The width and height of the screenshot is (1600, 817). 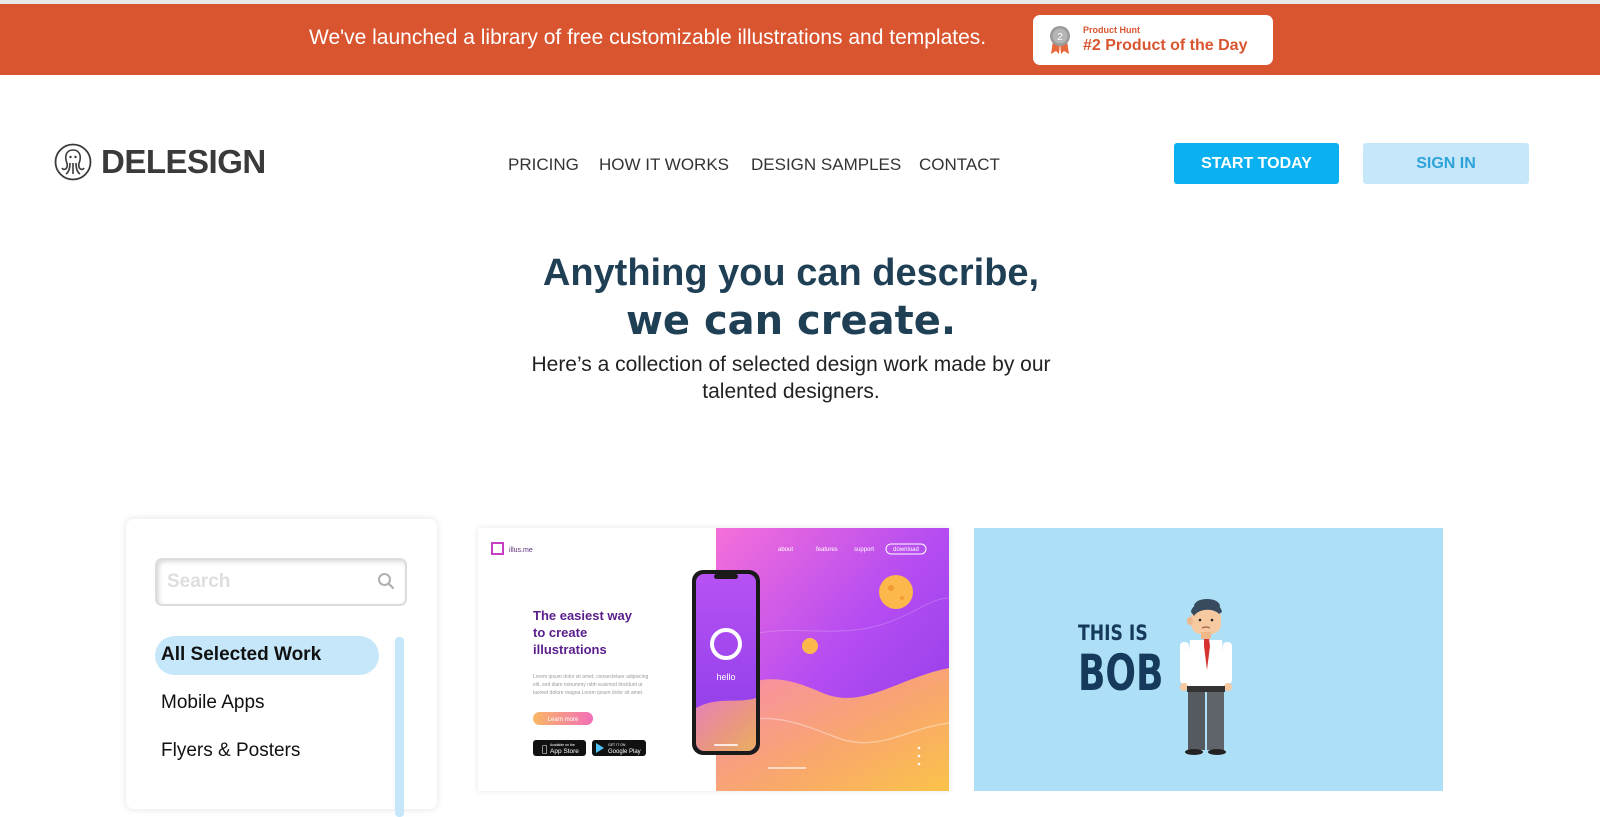 What do you see at coordinates (241, 655) in the screenshot?
I see `category-all-selected-work: All Selected Work` at bounding box center [241, 655].